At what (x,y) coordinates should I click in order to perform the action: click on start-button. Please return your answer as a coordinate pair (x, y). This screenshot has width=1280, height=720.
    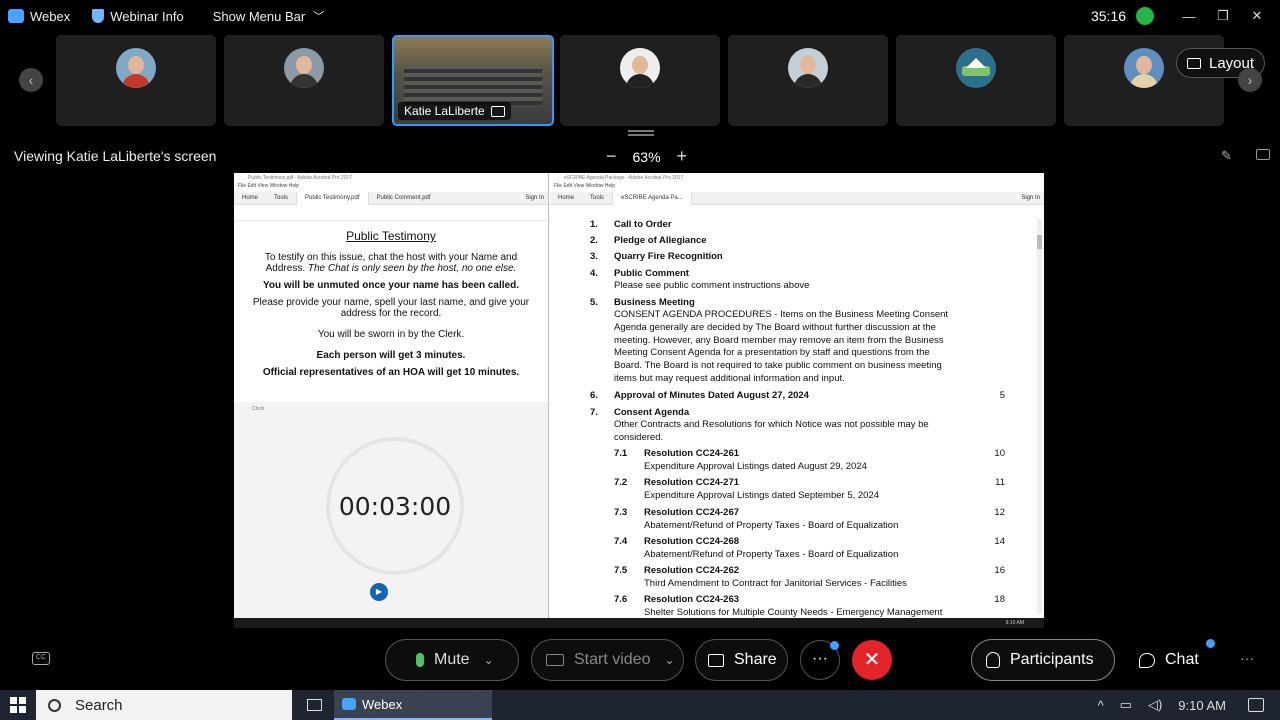
    Looking at the image, I should click on (18, 705).